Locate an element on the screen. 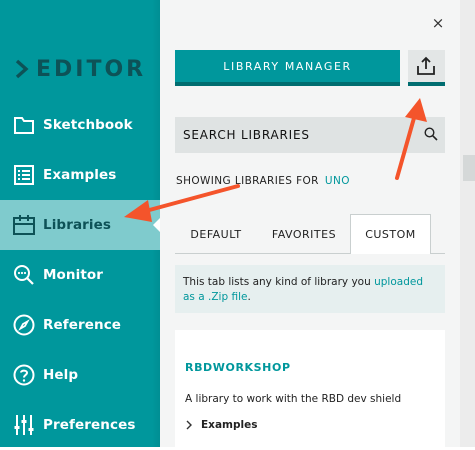 The image size is (475, 450). scrollbar-track is located at coordinates (467, 223).